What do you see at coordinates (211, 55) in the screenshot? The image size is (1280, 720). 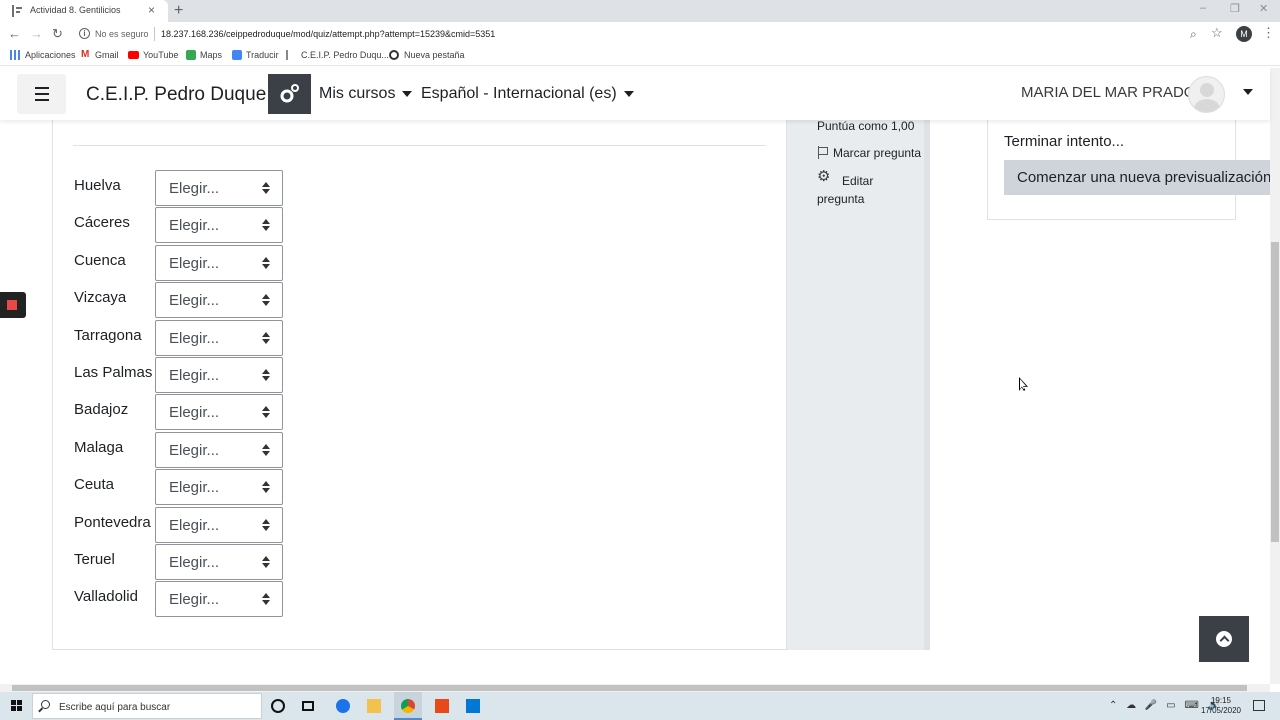 I see `bookmark-maps: Maps` at bounding box center [211, 55].